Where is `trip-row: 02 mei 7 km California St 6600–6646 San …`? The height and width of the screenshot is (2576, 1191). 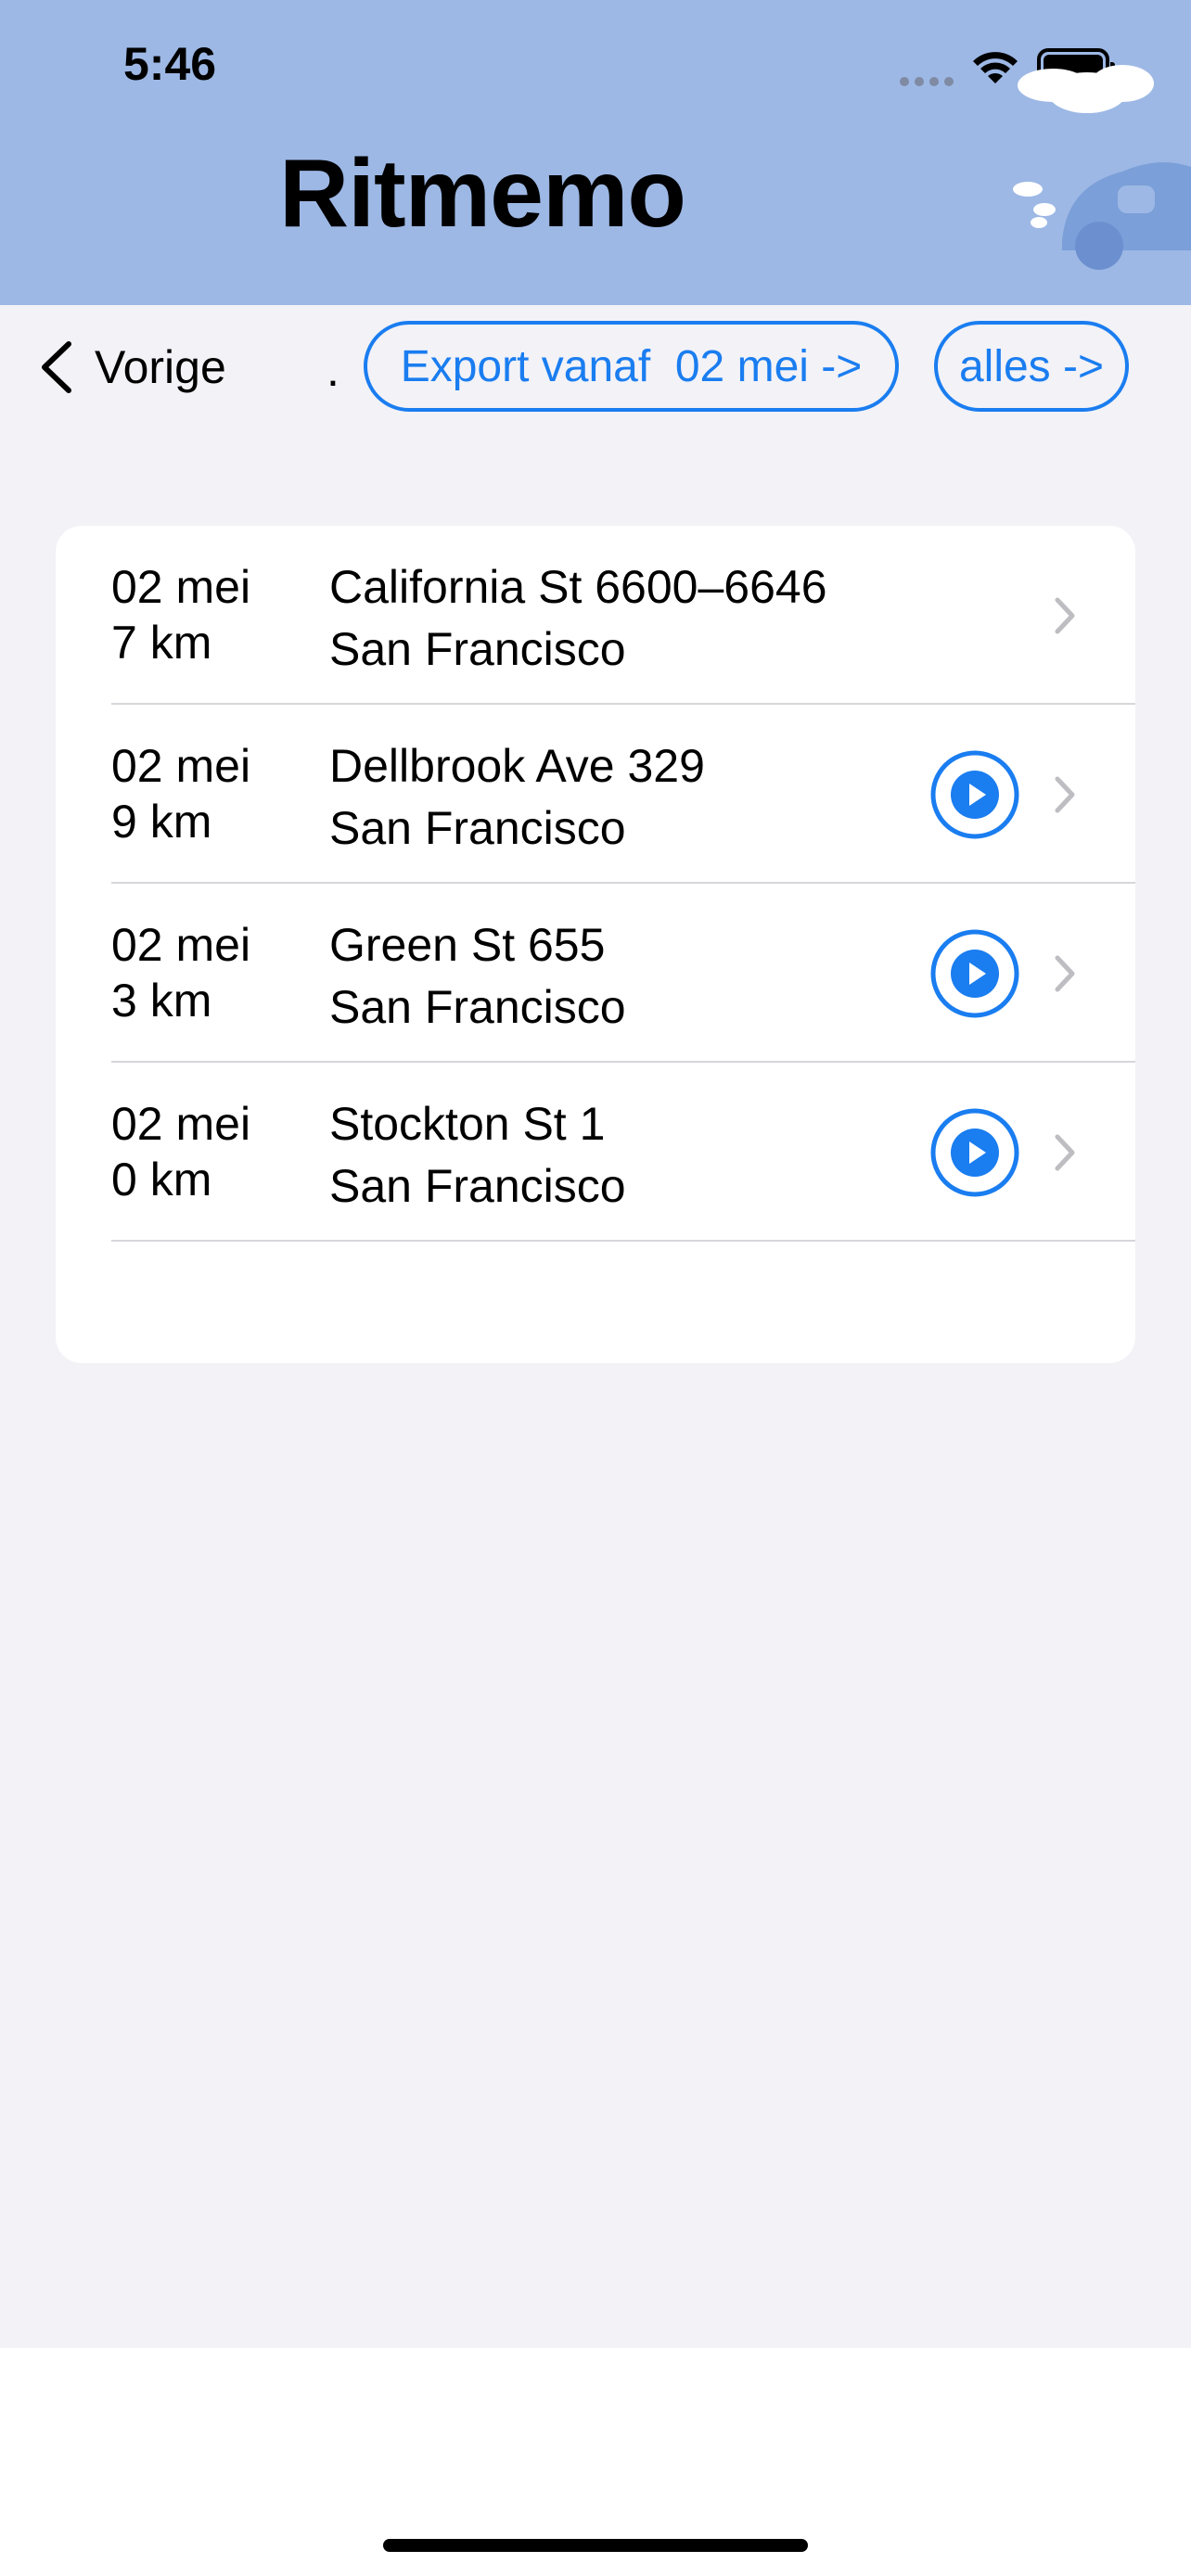 trip-row: 02 mei 7 km California St 6600–6646 San … is located at coordinates (595, 615).